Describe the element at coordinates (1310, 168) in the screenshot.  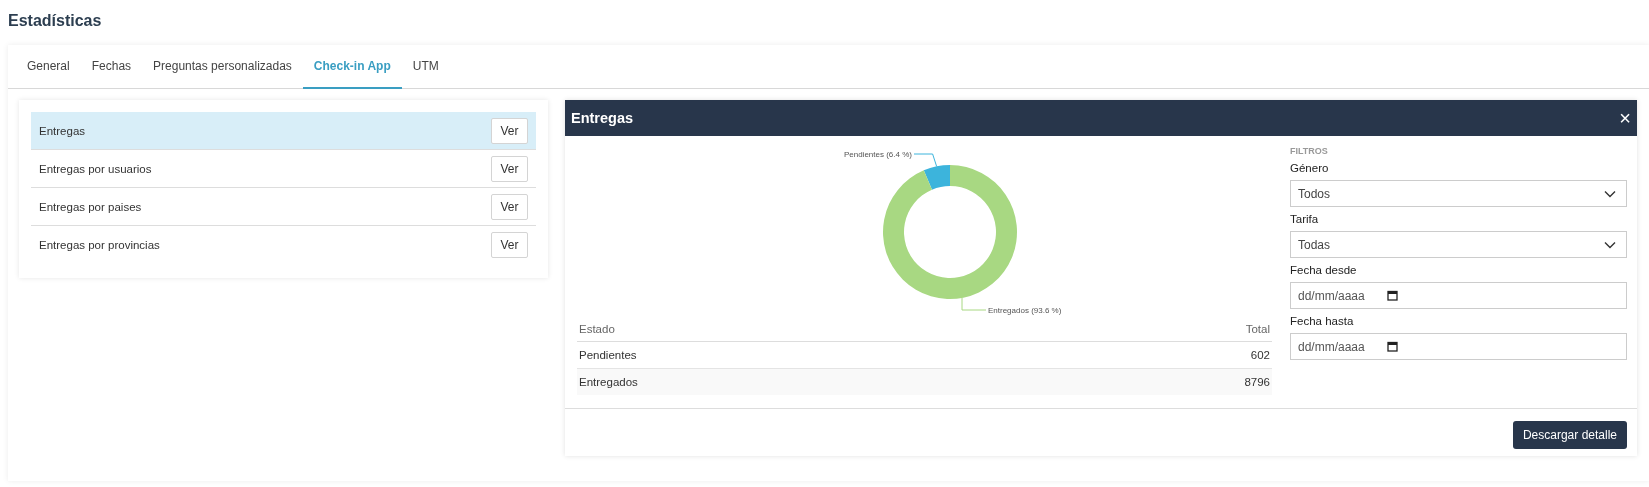
I see `field-label: Género` at that location.